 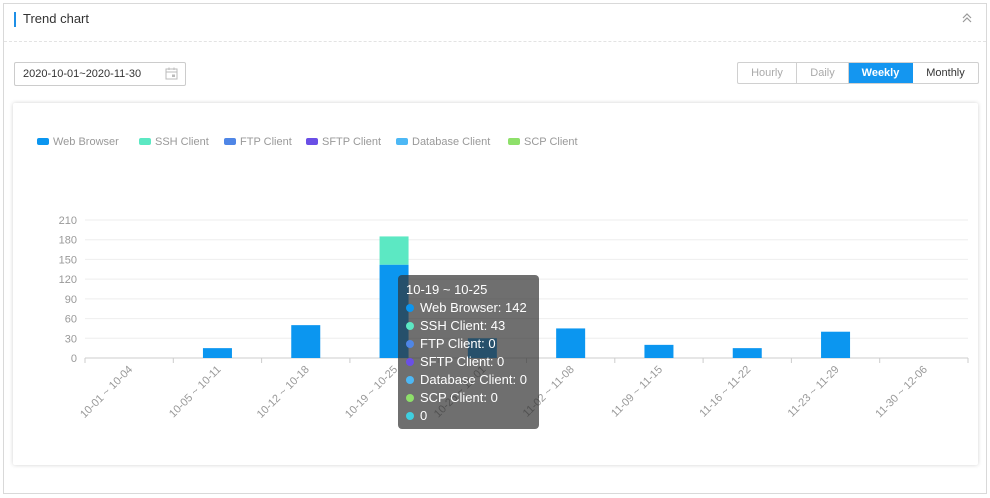 What do you see at coordinates (473, 379) in the screenshot?
I see `tooltip-row-text: Database Client: 0` at bounding box center [473, 379].